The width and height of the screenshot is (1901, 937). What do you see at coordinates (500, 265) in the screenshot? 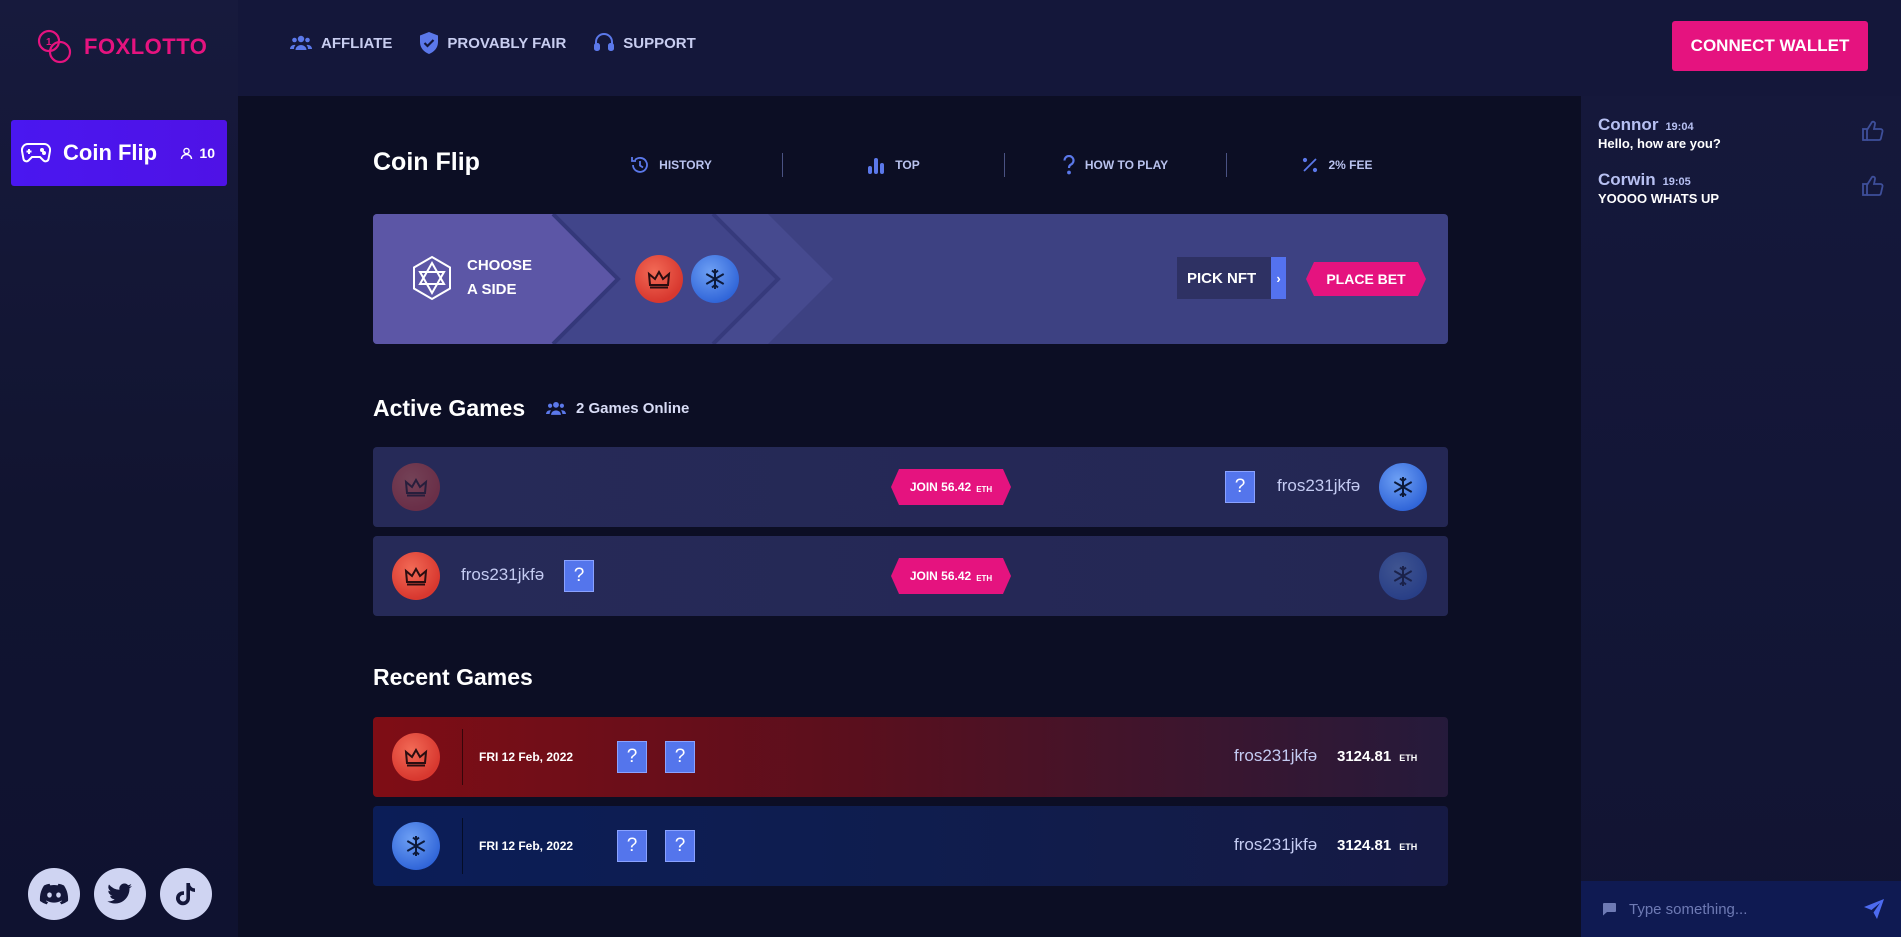
I see `choose-line-1: CHOOSE` at bounding box center [500, 265].